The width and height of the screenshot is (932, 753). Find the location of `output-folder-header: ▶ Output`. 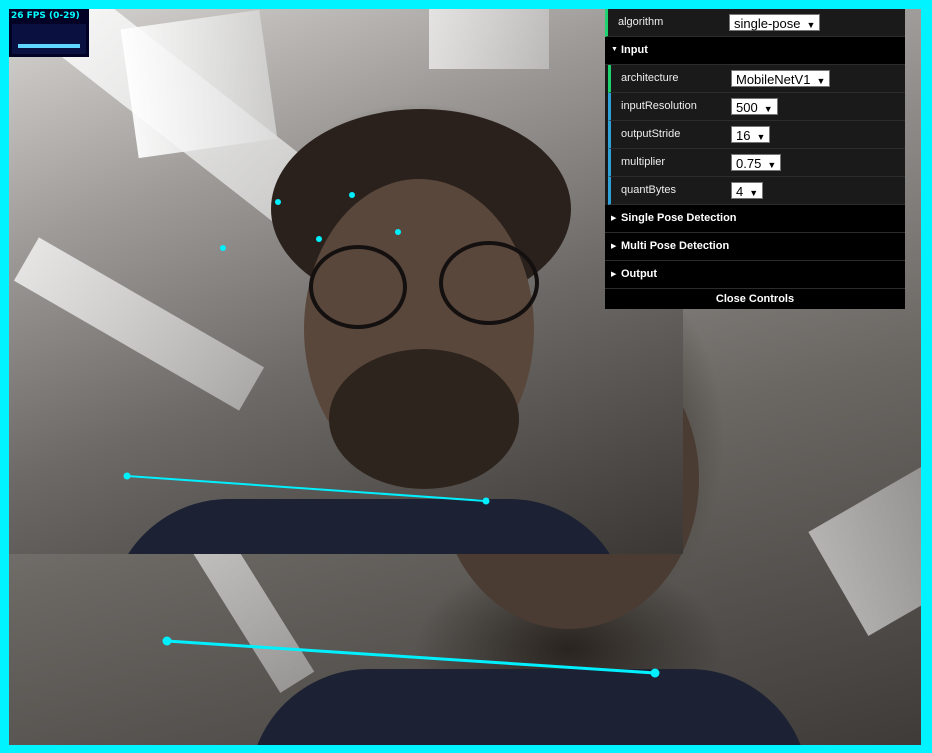

output-folder-header: ▶ Output is located at coordinates (755, 275).